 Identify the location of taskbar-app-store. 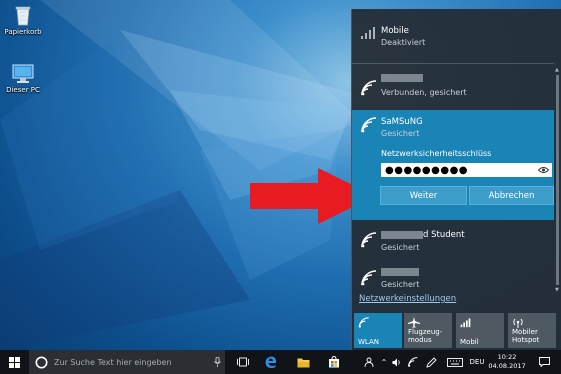
(334, 362).